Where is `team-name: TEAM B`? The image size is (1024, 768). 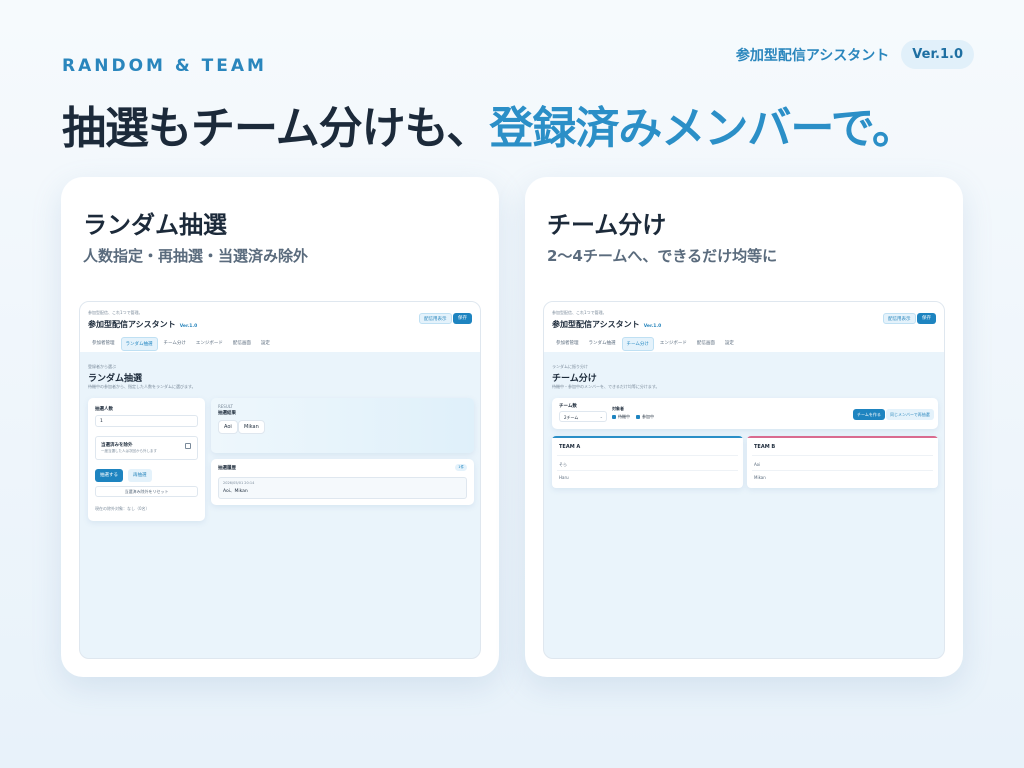 team-name: TEAM B is located at coordinates (765, 447).